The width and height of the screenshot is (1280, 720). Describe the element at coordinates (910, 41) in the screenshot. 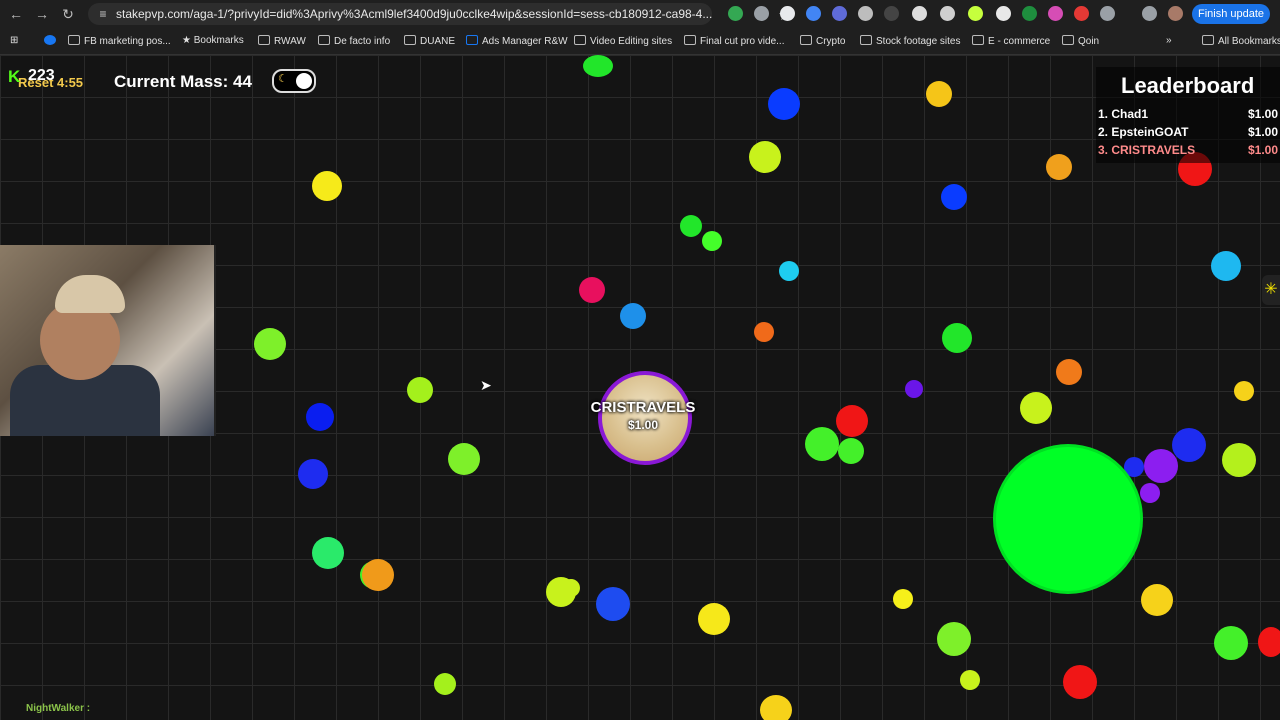

I see `bookmark-item: Stock footage sites` at that location.